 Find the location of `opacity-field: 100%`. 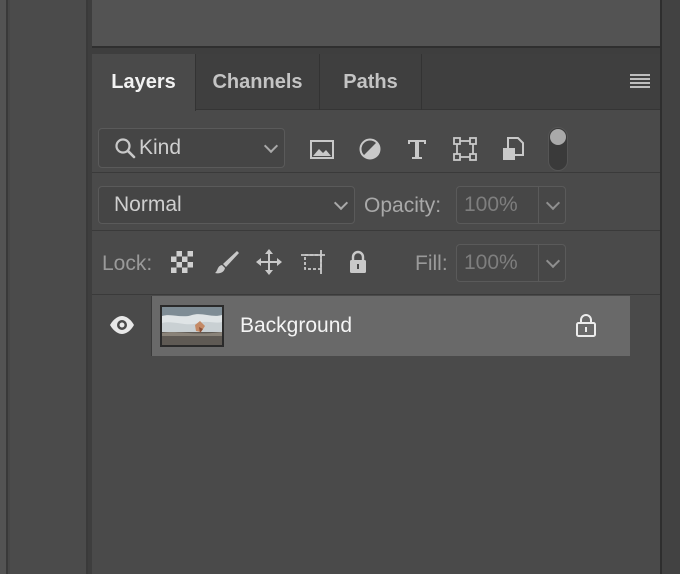

opacity-field: 100% is located at coordinates (511, 205).